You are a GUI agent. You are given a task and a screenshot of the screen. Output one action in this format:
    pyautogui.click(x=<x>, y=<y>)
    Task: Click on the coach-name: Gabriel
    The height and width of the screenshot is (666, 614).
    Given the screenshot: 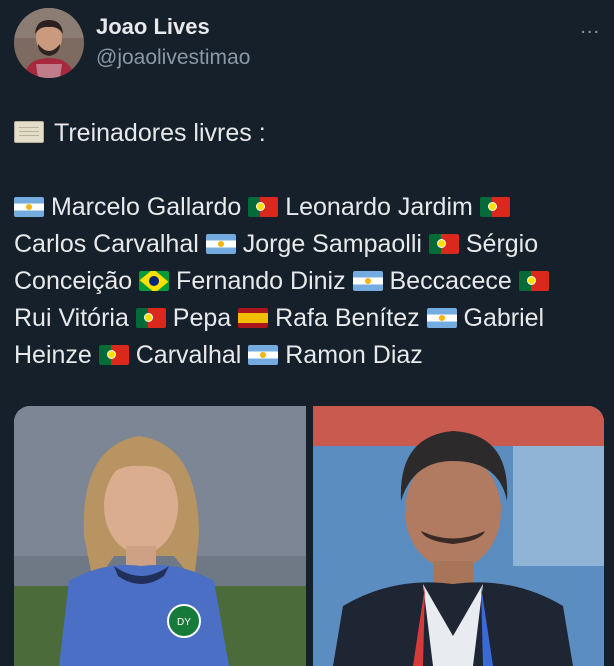 What is the action you would take?
    pyautogui.click(x=504, y=318)
    